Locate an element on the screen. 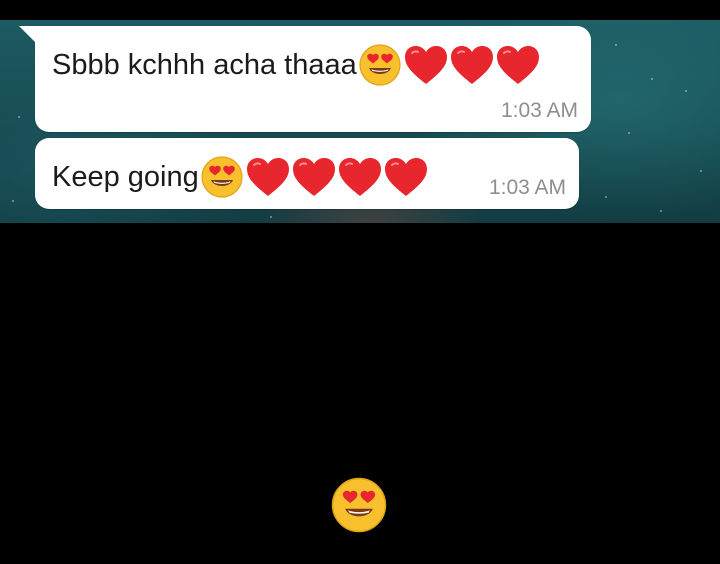 This screenshot has height=564, width=720. message-text: Keep going is located at coordinates (240, 177).